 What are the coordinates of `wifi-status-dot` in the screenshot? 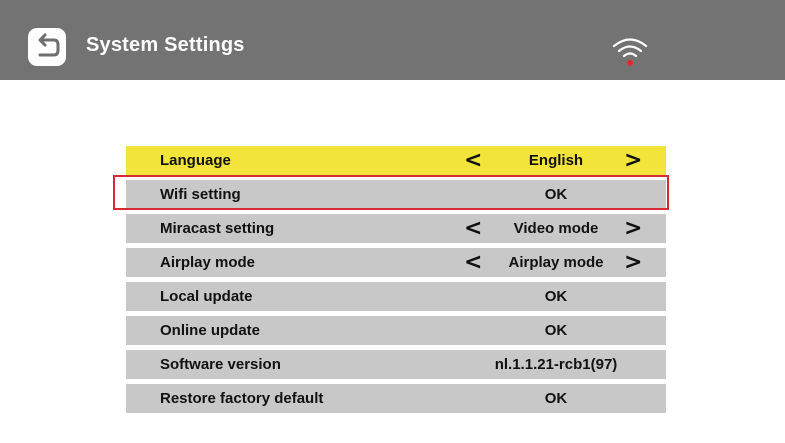 It's located at (630, 63).